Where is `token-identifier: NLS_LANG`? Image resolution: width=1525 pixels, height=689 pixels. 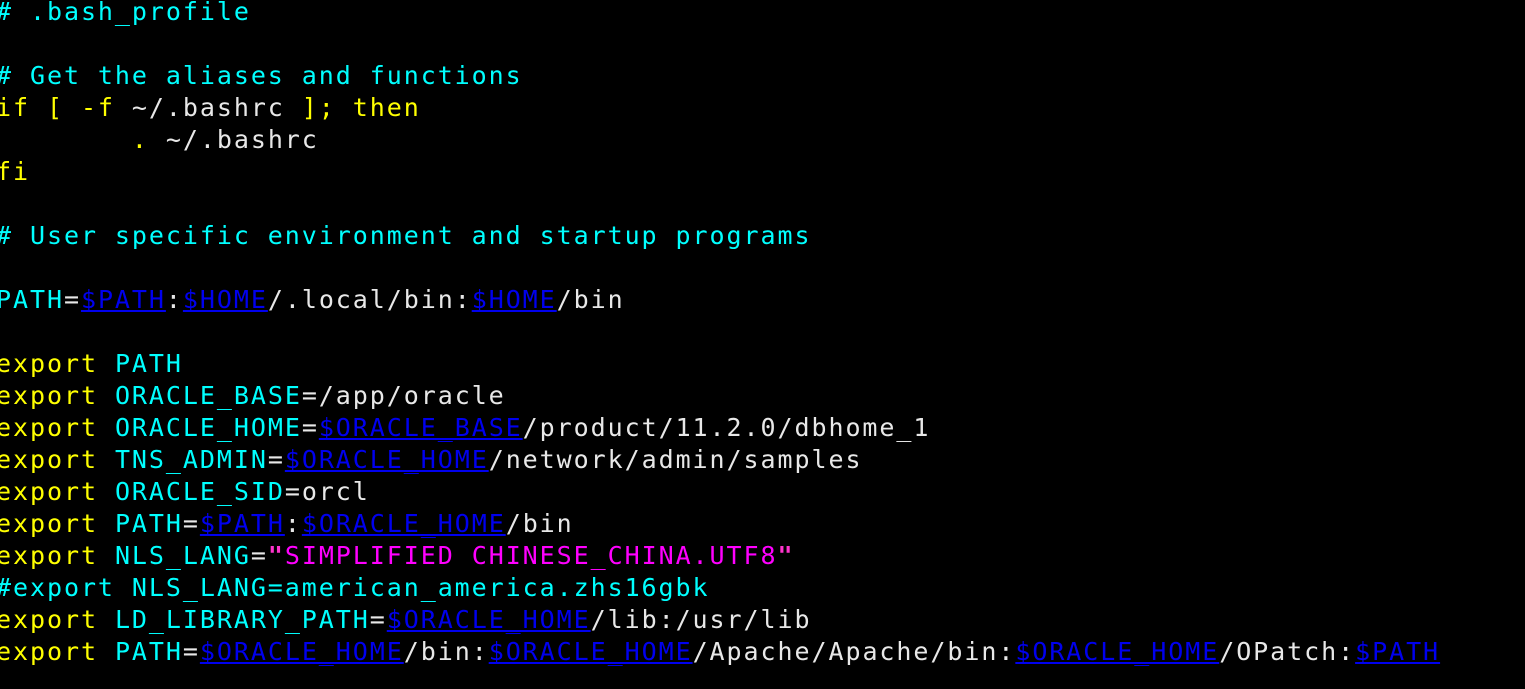 token-identifier: NLS_LANG is located at coordinates (182, 555).